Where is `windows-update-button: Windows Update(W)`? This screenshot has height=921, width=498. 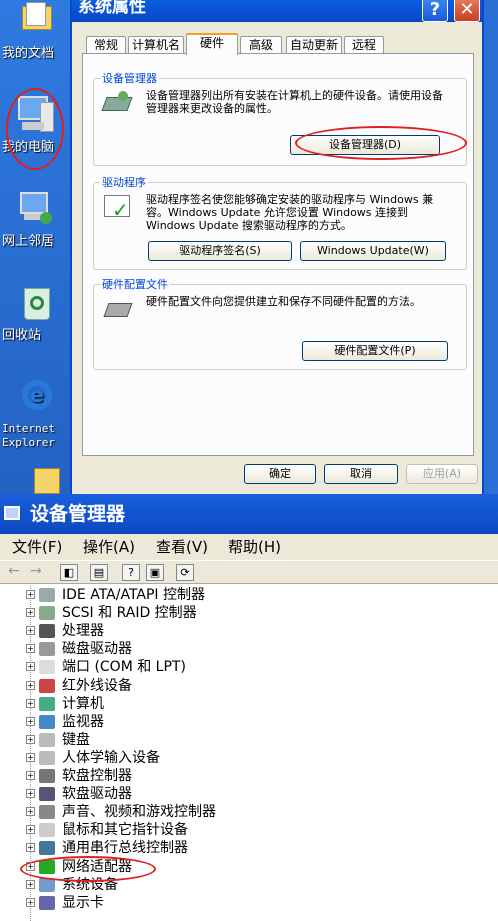 windows-update-button: Windows Update(W) is located at coordinates (373, 251).